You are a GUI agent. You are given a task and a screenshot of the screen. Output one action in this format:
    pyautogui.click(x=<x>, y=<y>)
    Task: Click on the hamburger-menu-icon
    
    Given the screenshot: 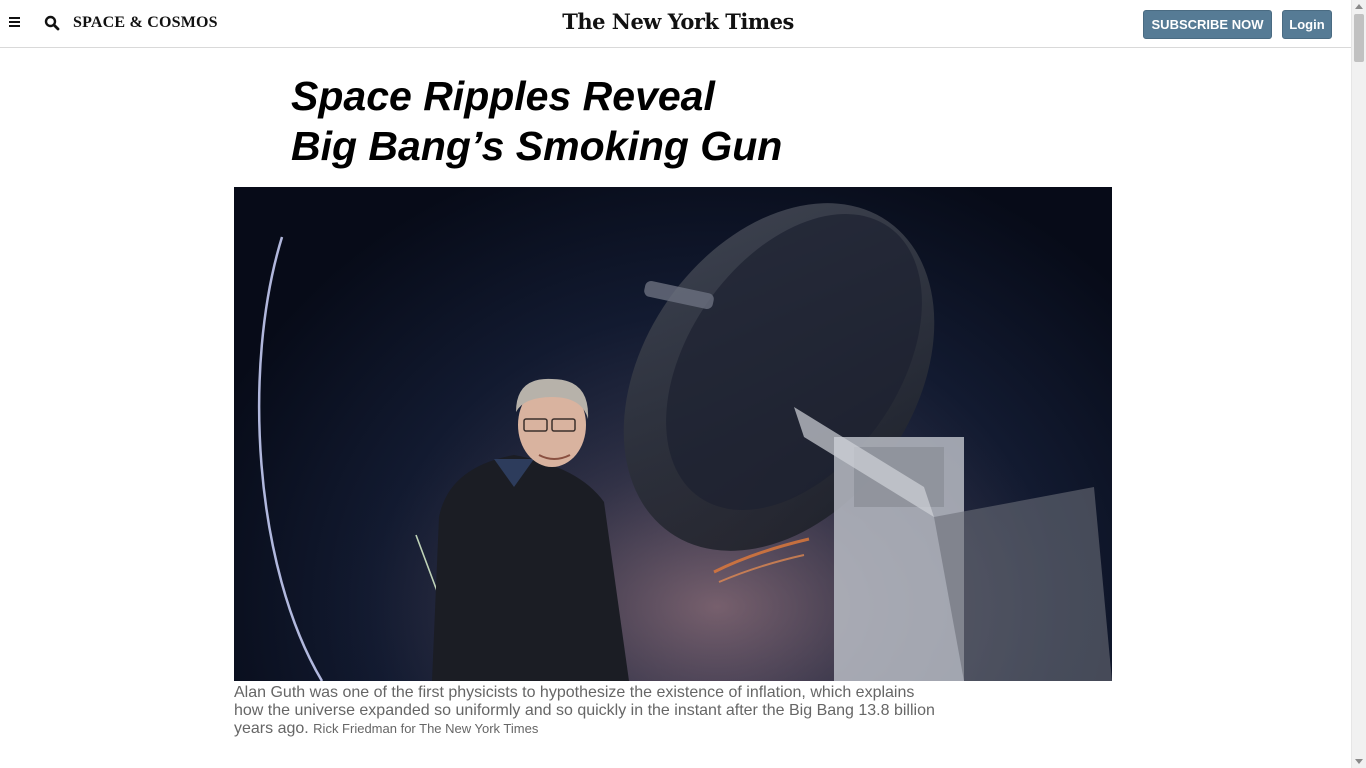 What is the action you would take?
    pyautogui.click(x=15, y=23)
    